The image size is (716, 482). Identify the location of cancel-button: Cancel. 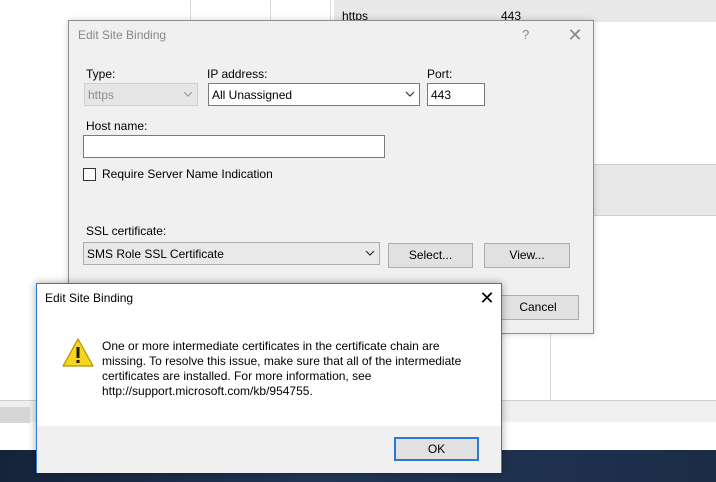
(538, 307).